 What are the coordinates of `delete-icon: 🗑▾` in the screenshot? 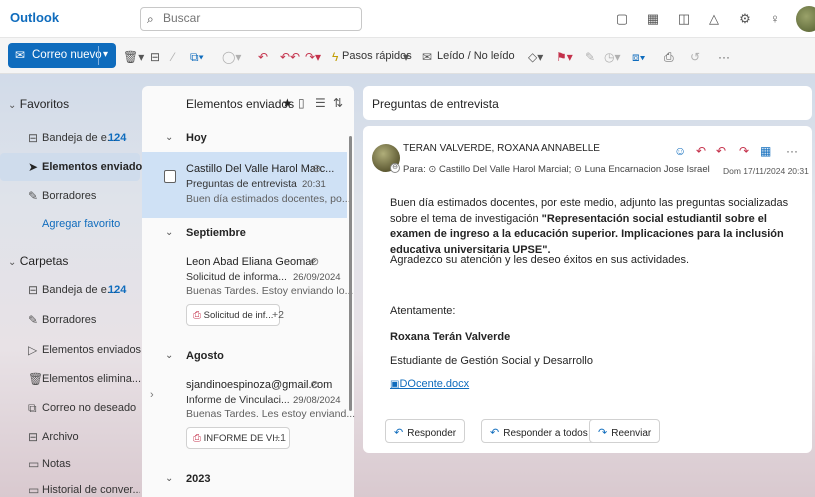 It's located at (133, 57).